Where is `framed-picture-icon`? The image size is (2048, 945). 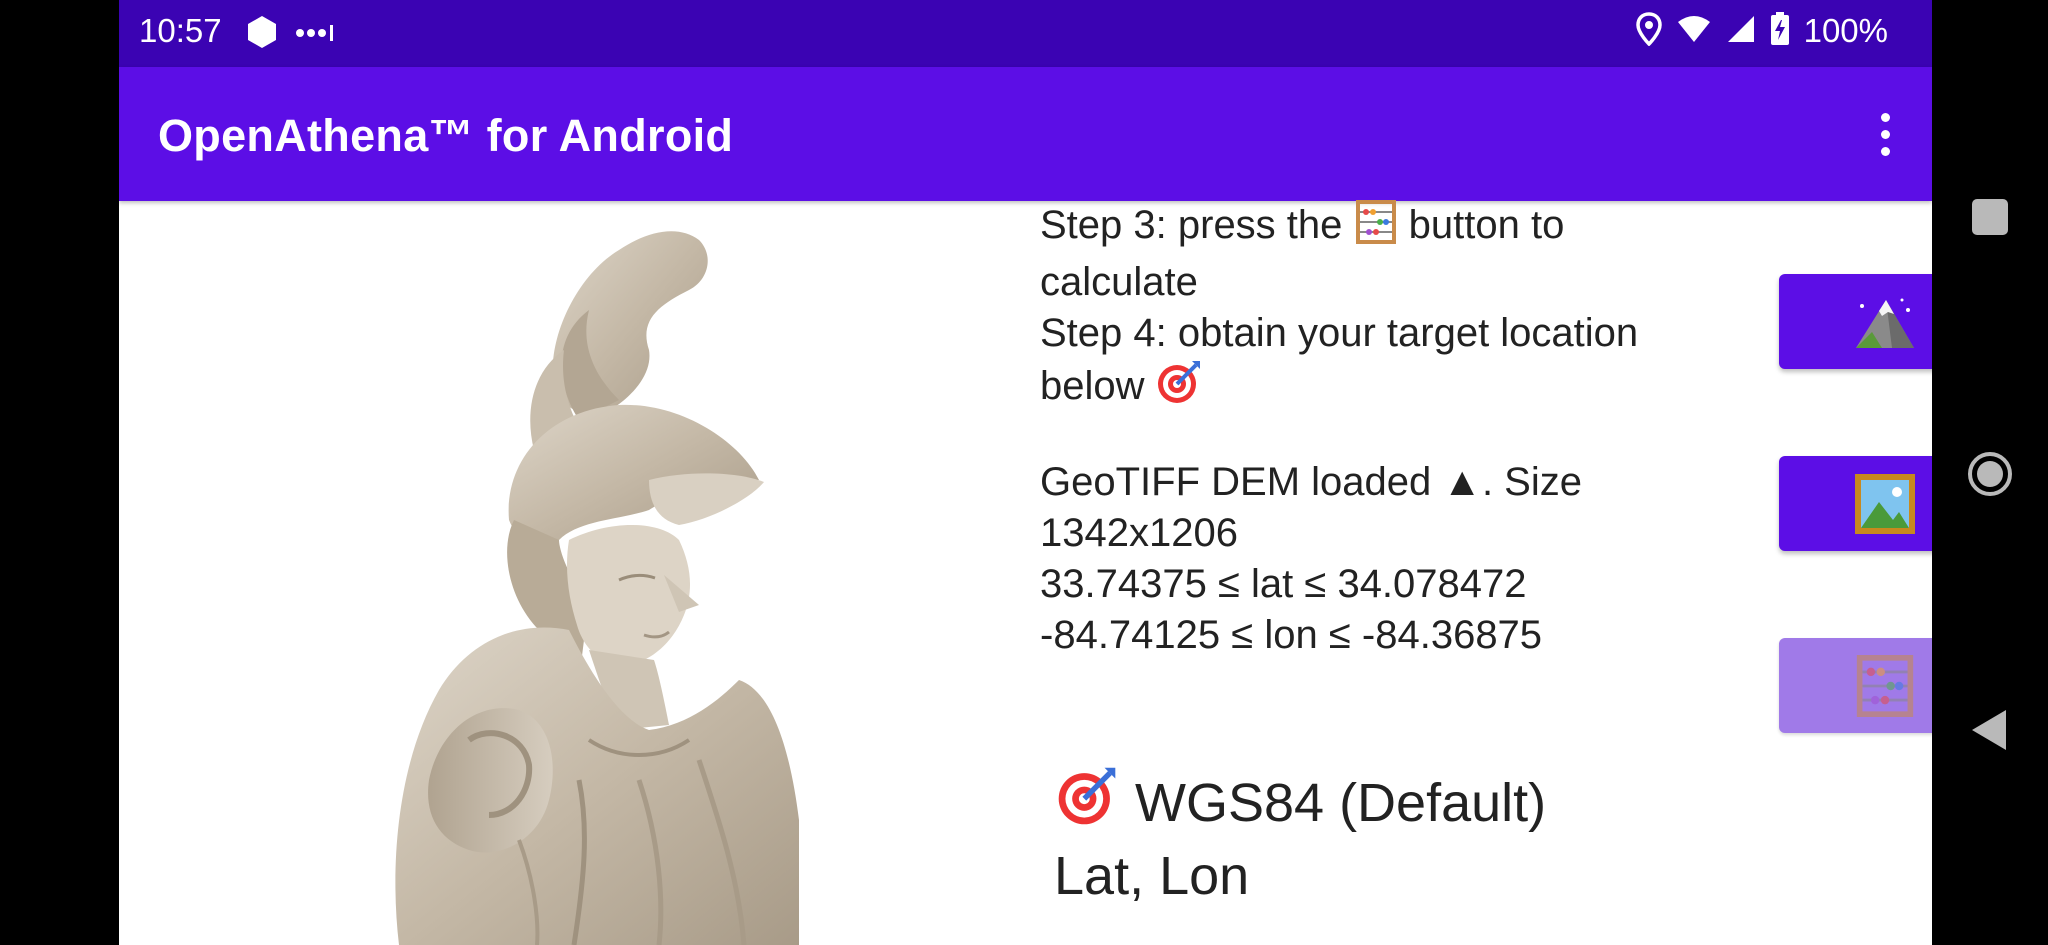 framed-picture-icon is located at coordinates (1884, 503).